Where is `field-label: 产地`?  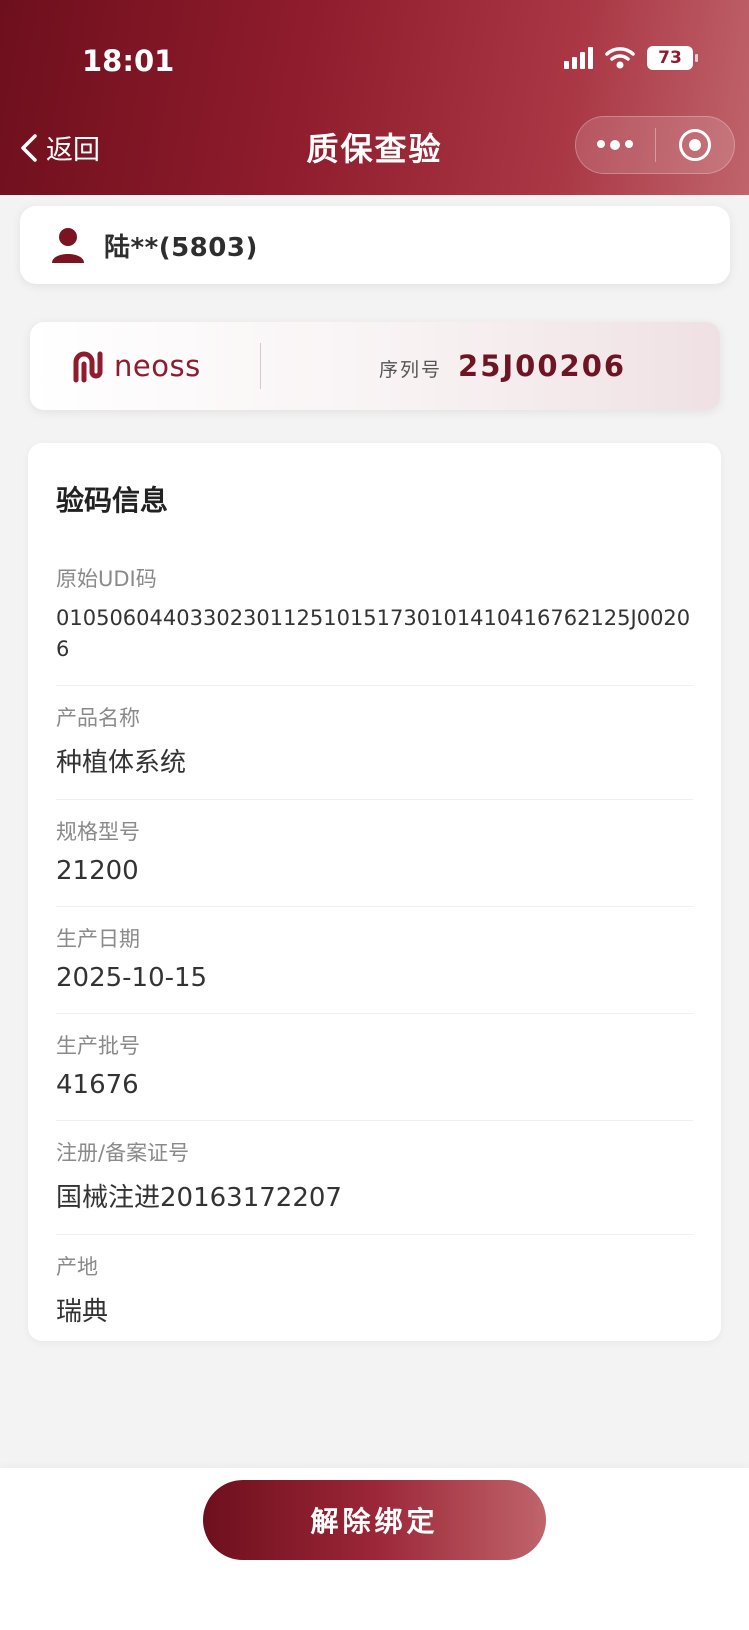
field-label: 产地 is located at coordinates (77, 1267).